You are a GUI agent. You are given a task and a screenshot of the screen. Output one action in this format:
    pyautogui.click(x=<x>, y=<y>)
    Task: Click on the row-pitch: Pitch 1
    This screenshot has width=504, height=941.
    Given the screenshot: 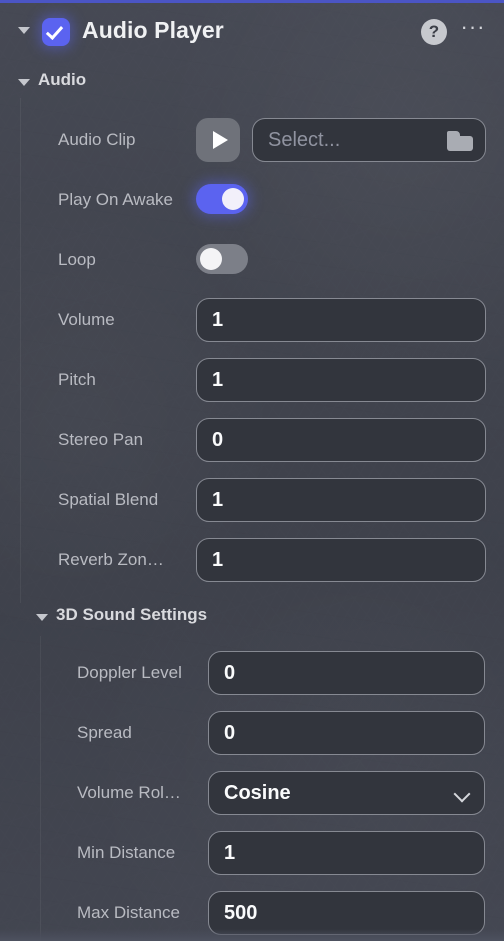 What is the action you would take?
    pyautogui.click(x=281, y=380)
    